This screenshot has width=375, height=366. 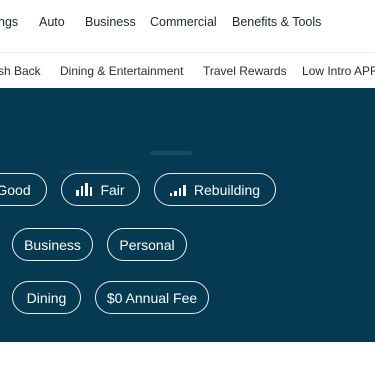 What do you see at coordinates (187, 38) in the screenshot?
I see `ghost-text-row` at bounding box center [187, 38].